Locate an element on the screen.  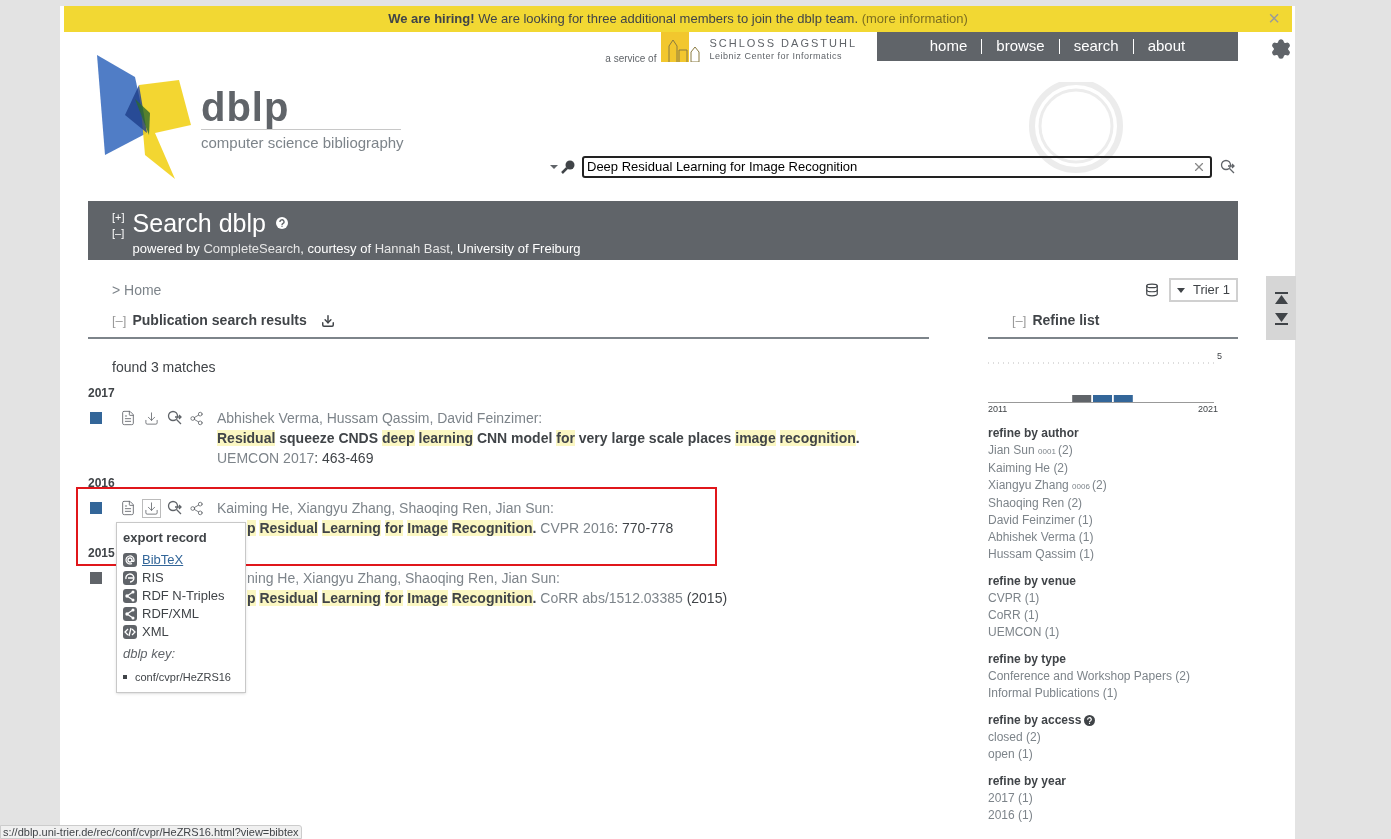
export-format-link: RDF/XML is located at coordinates (181, 613).